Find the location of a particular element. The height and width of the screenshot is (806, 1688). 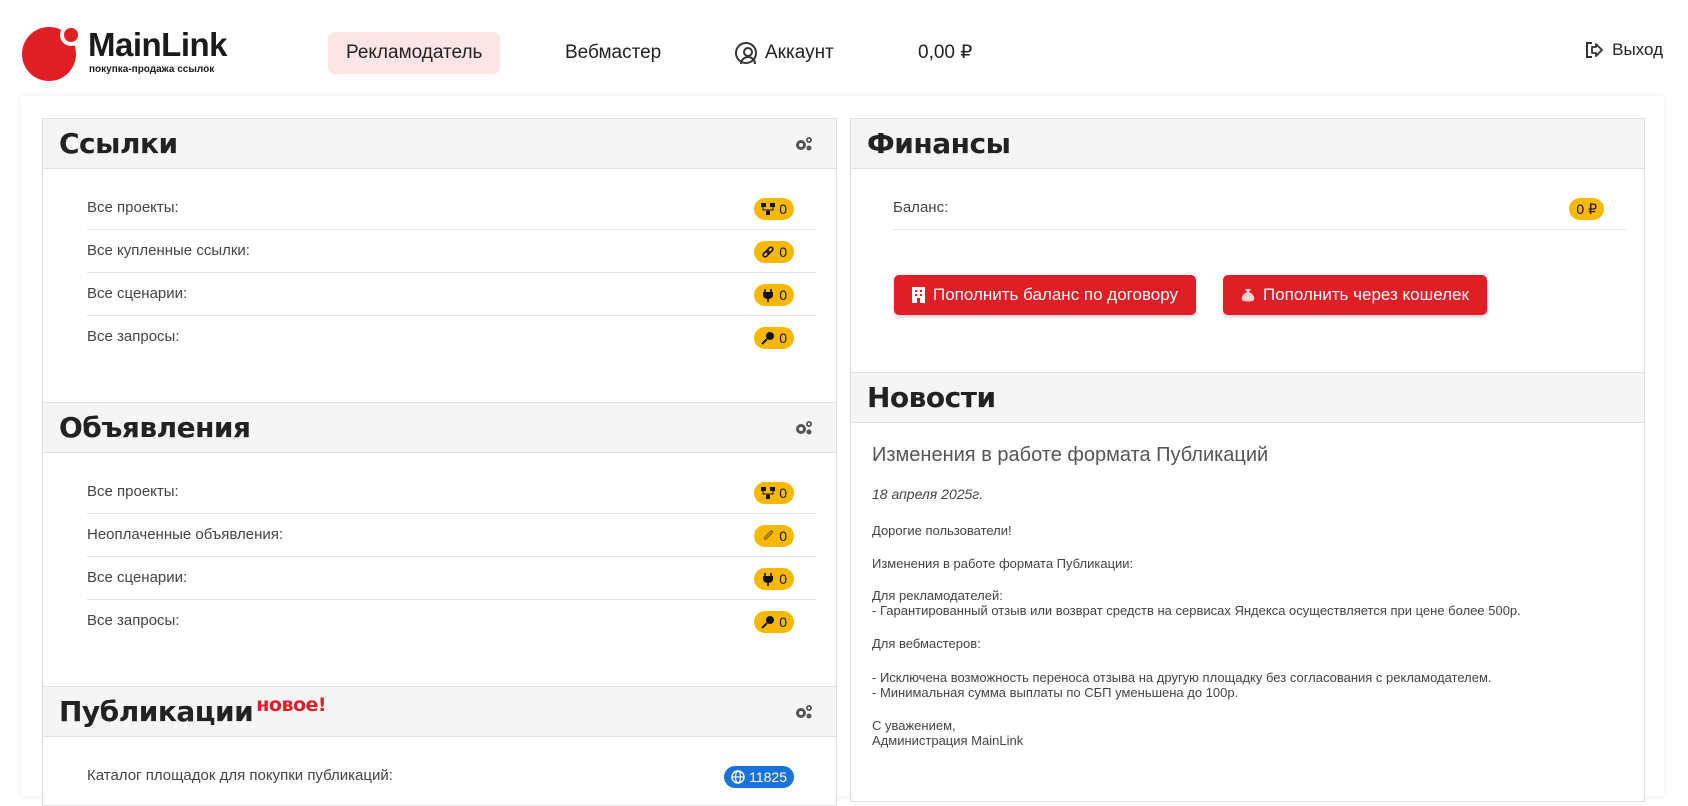

publications-panel-title: Публикации новое! is located at coordinates (193, 711).